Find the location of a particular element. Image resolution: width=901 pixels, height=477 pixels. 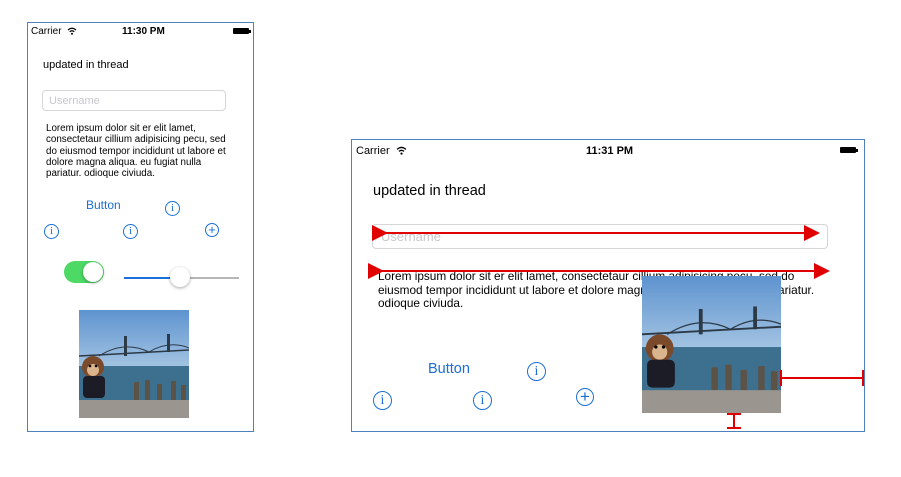

status-time: 11:31 PM is located at coordinates (610, 151).